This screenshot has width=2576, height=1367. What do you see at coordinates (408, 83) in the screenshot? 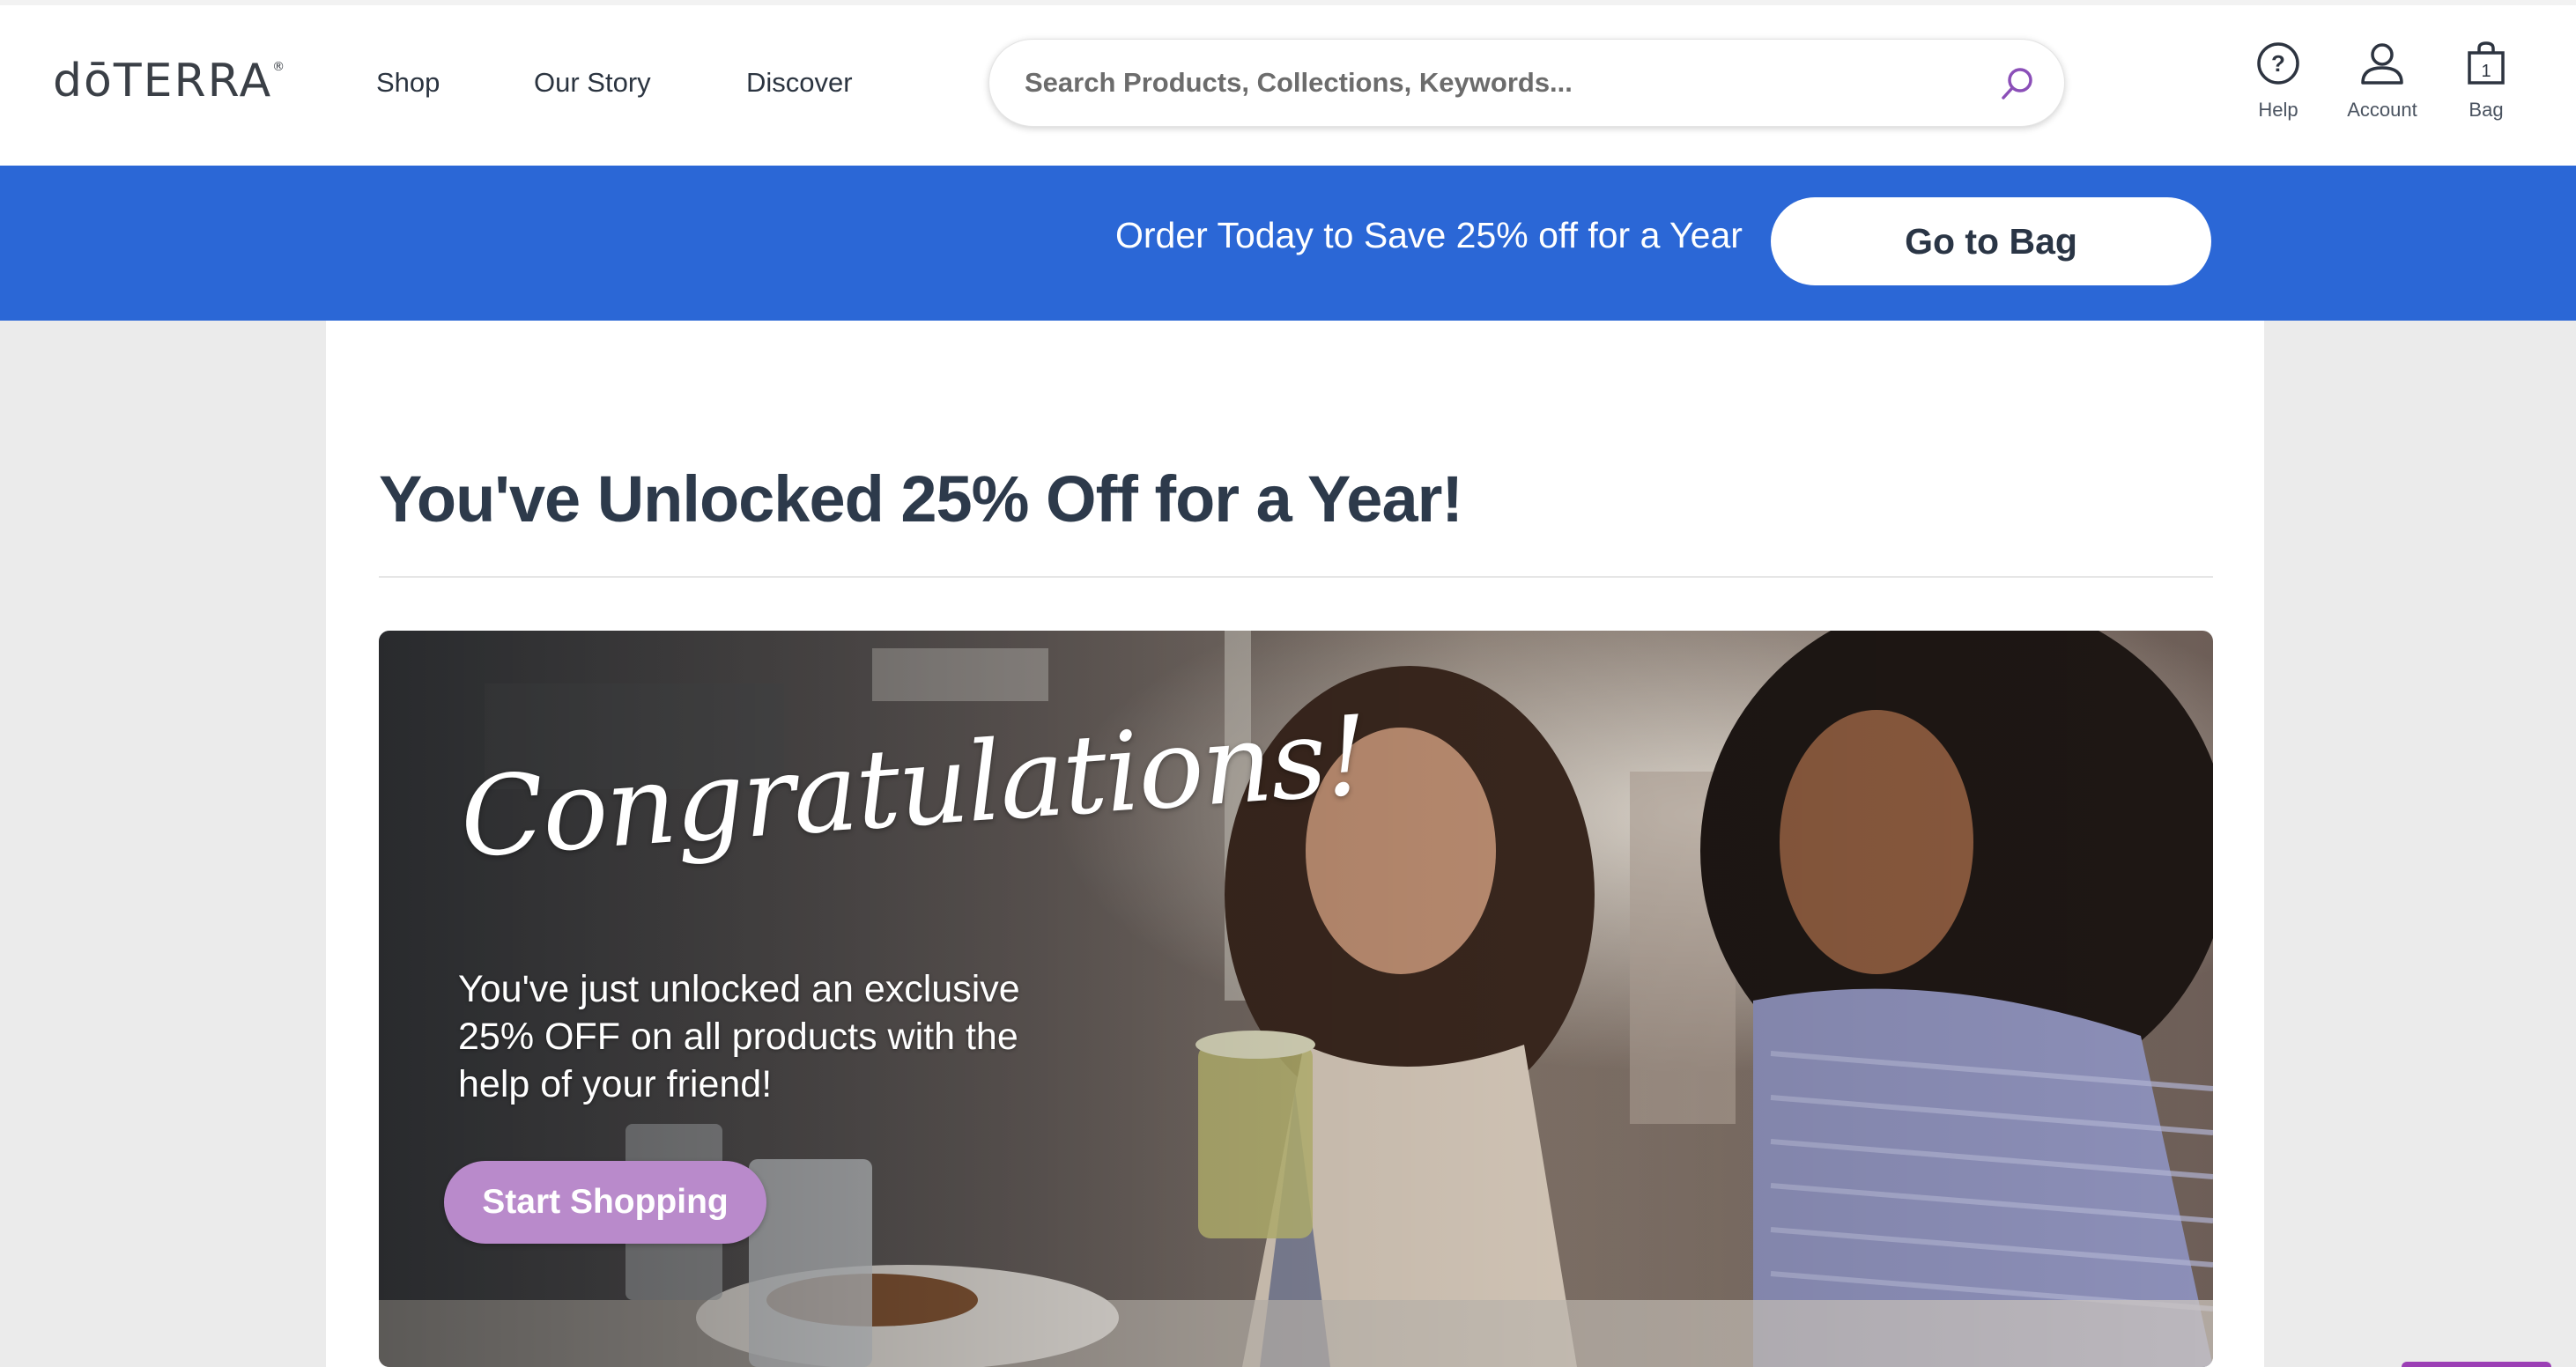
I see `nav-shop: Shop` at bounding box center [408, 83].